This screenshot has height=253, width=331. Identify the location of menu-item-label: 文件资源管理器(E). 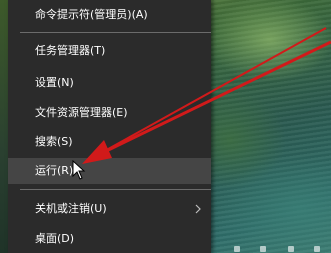
(81, 112).